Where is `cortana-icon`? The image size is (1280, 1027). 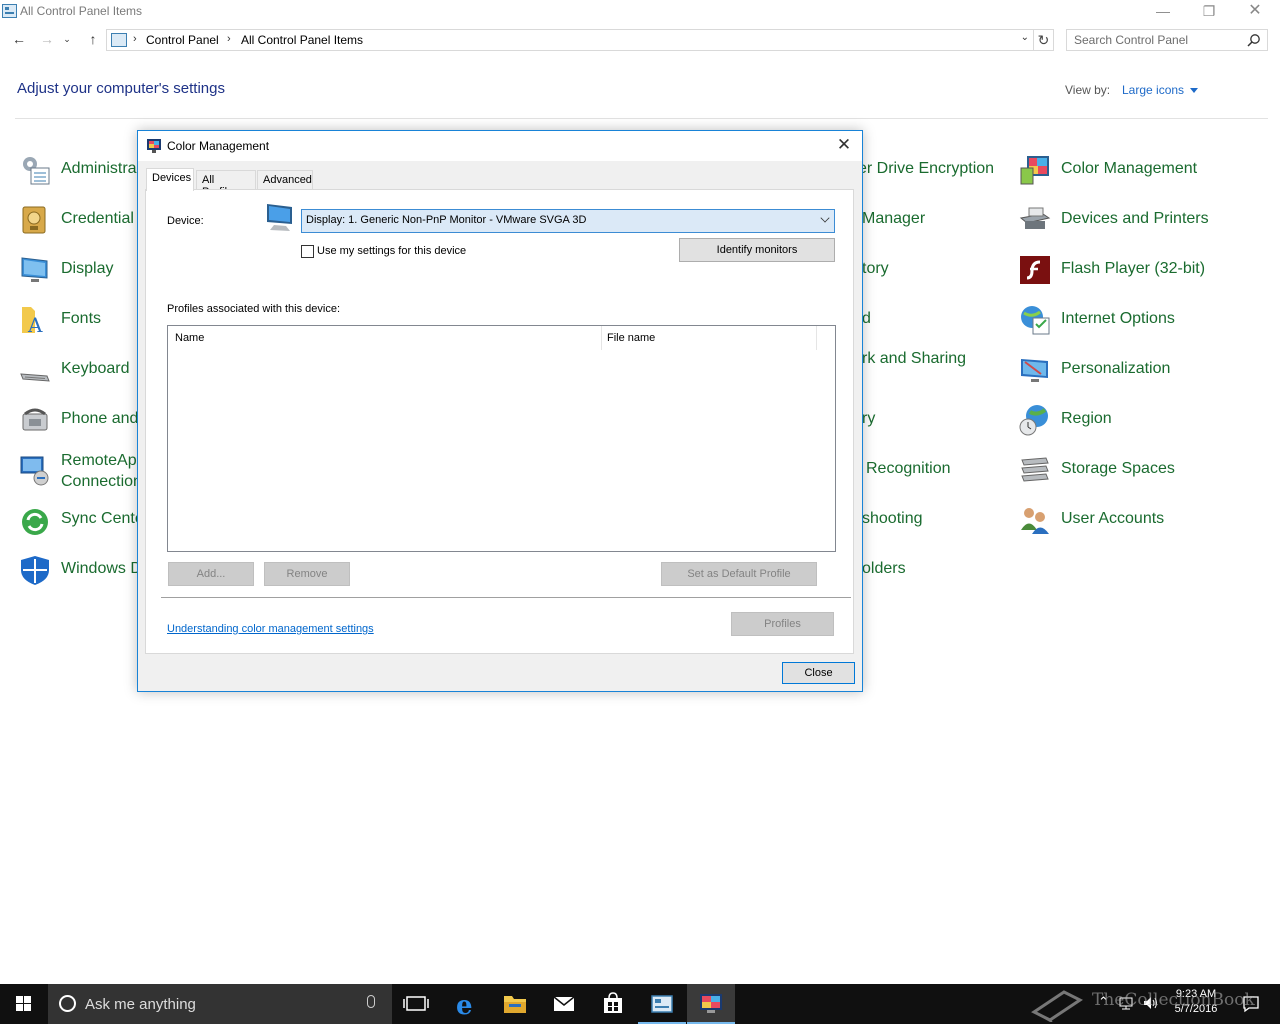
cortana-icon is located at coordinates (67, 1003).